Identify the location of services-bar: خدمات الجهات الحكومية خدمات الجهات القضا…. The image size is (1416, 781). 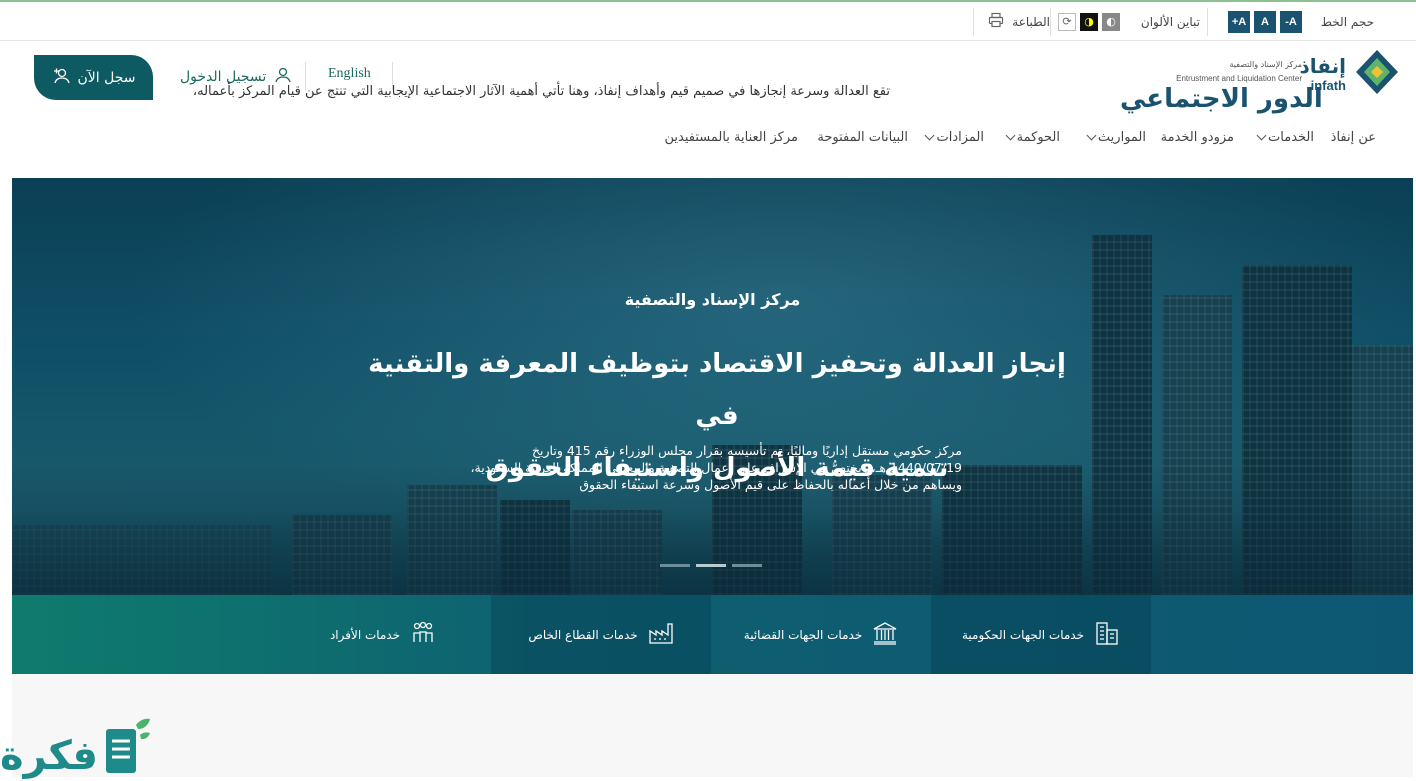
(712, 634).